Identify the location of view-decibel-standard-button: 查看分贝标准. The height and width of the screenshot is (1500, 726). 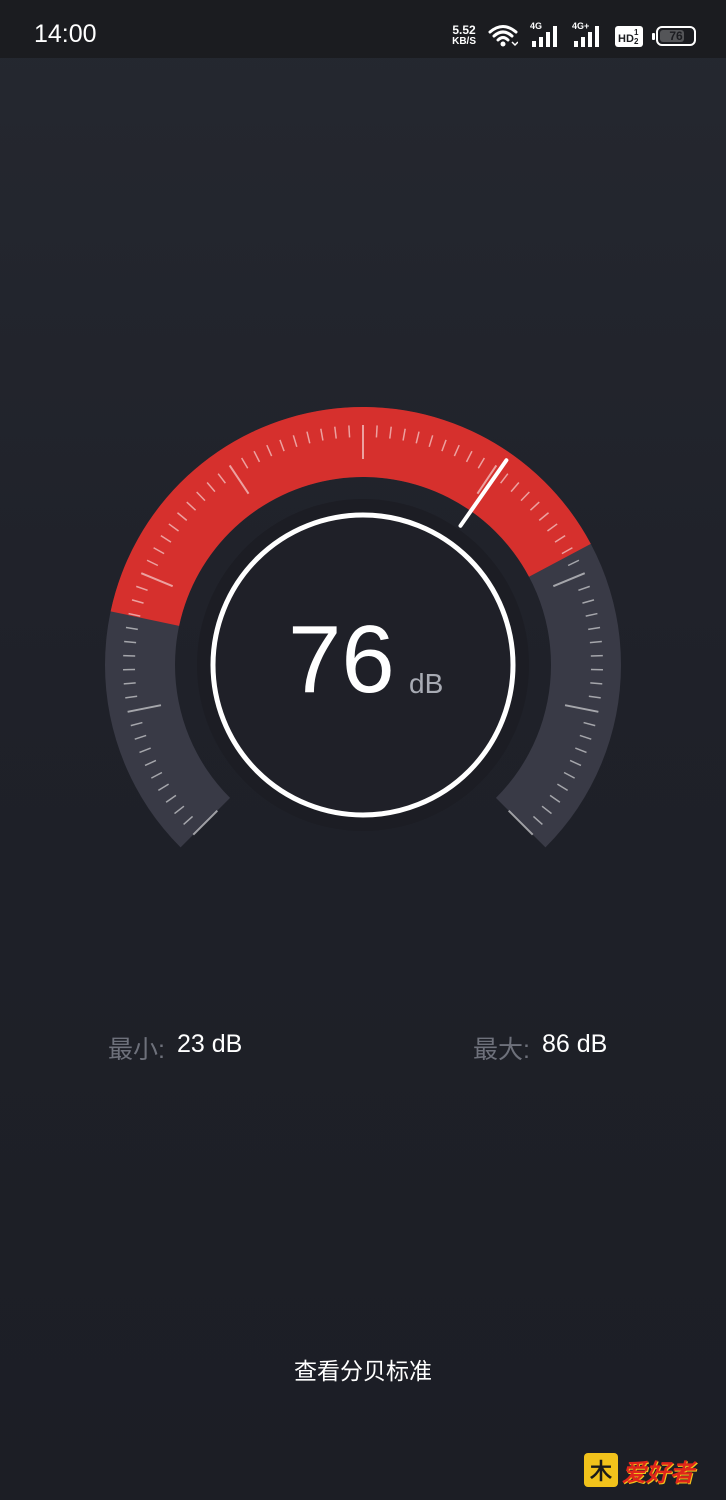
(363, 1369).